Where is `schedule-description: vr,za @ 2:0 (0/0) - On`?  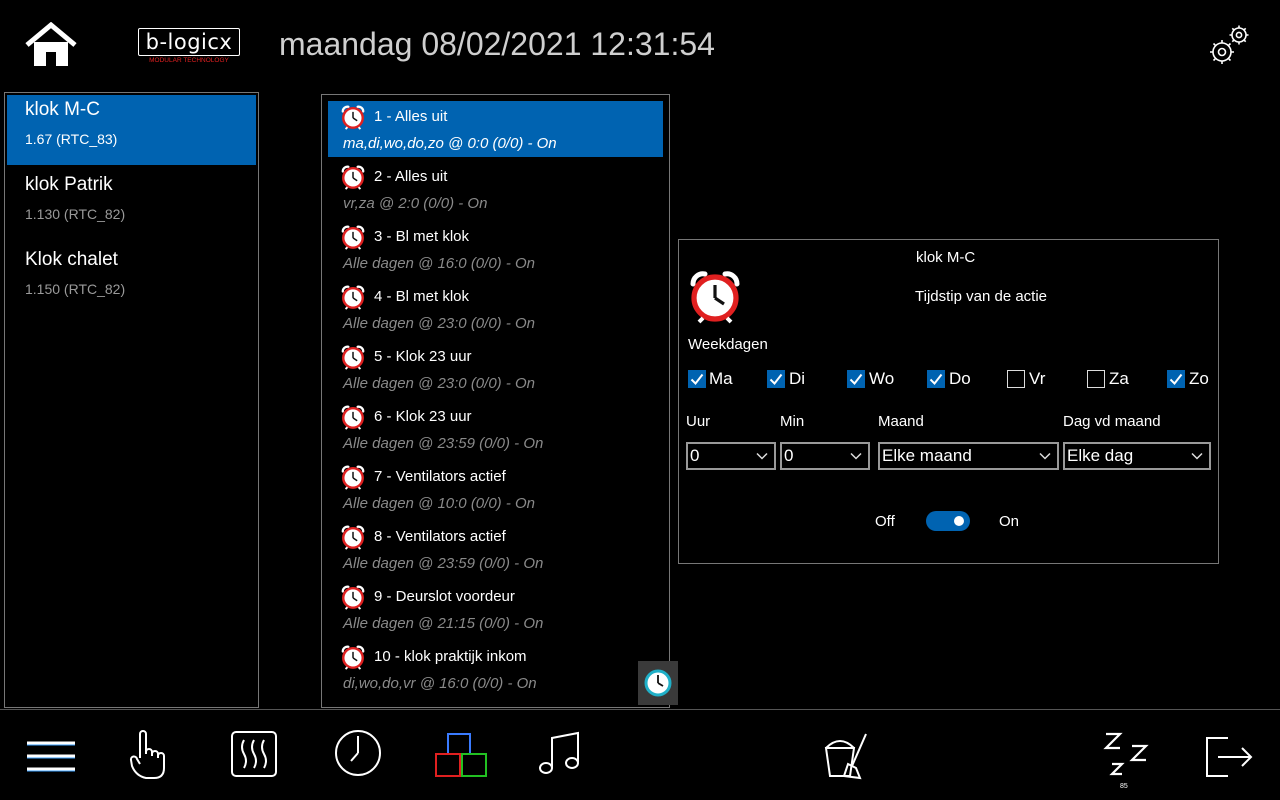
schedule-description: vr,za @ 2:0 (0/0) - On is located at coordinates (415, 203).